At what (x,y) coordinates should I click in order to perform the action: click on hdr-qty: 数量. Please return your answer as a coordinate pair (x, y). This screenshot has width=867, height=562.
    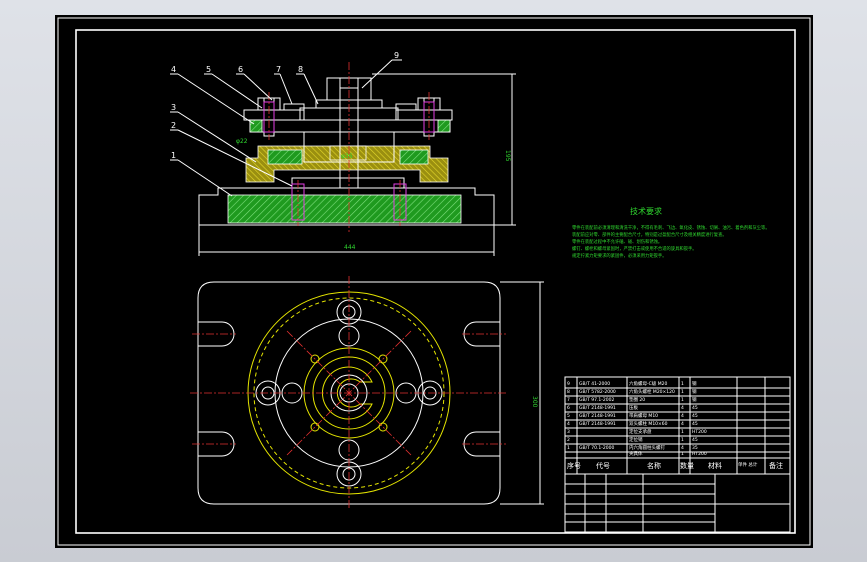
    Looking at the image, I should click on (687, 465).